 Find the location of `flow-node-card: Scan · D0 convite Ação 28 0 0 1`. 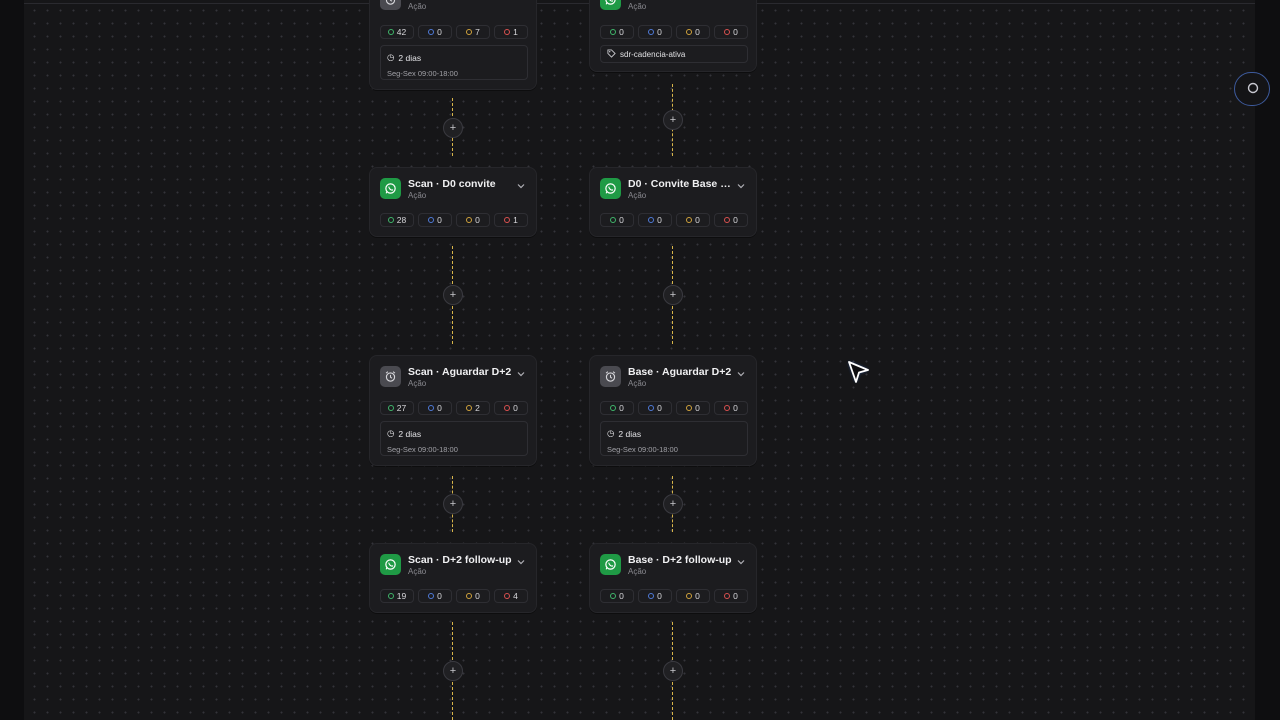

flow-node-card: Scan · D0 convite Ação 28 0 0 1 is located at coordinates (453, 202).